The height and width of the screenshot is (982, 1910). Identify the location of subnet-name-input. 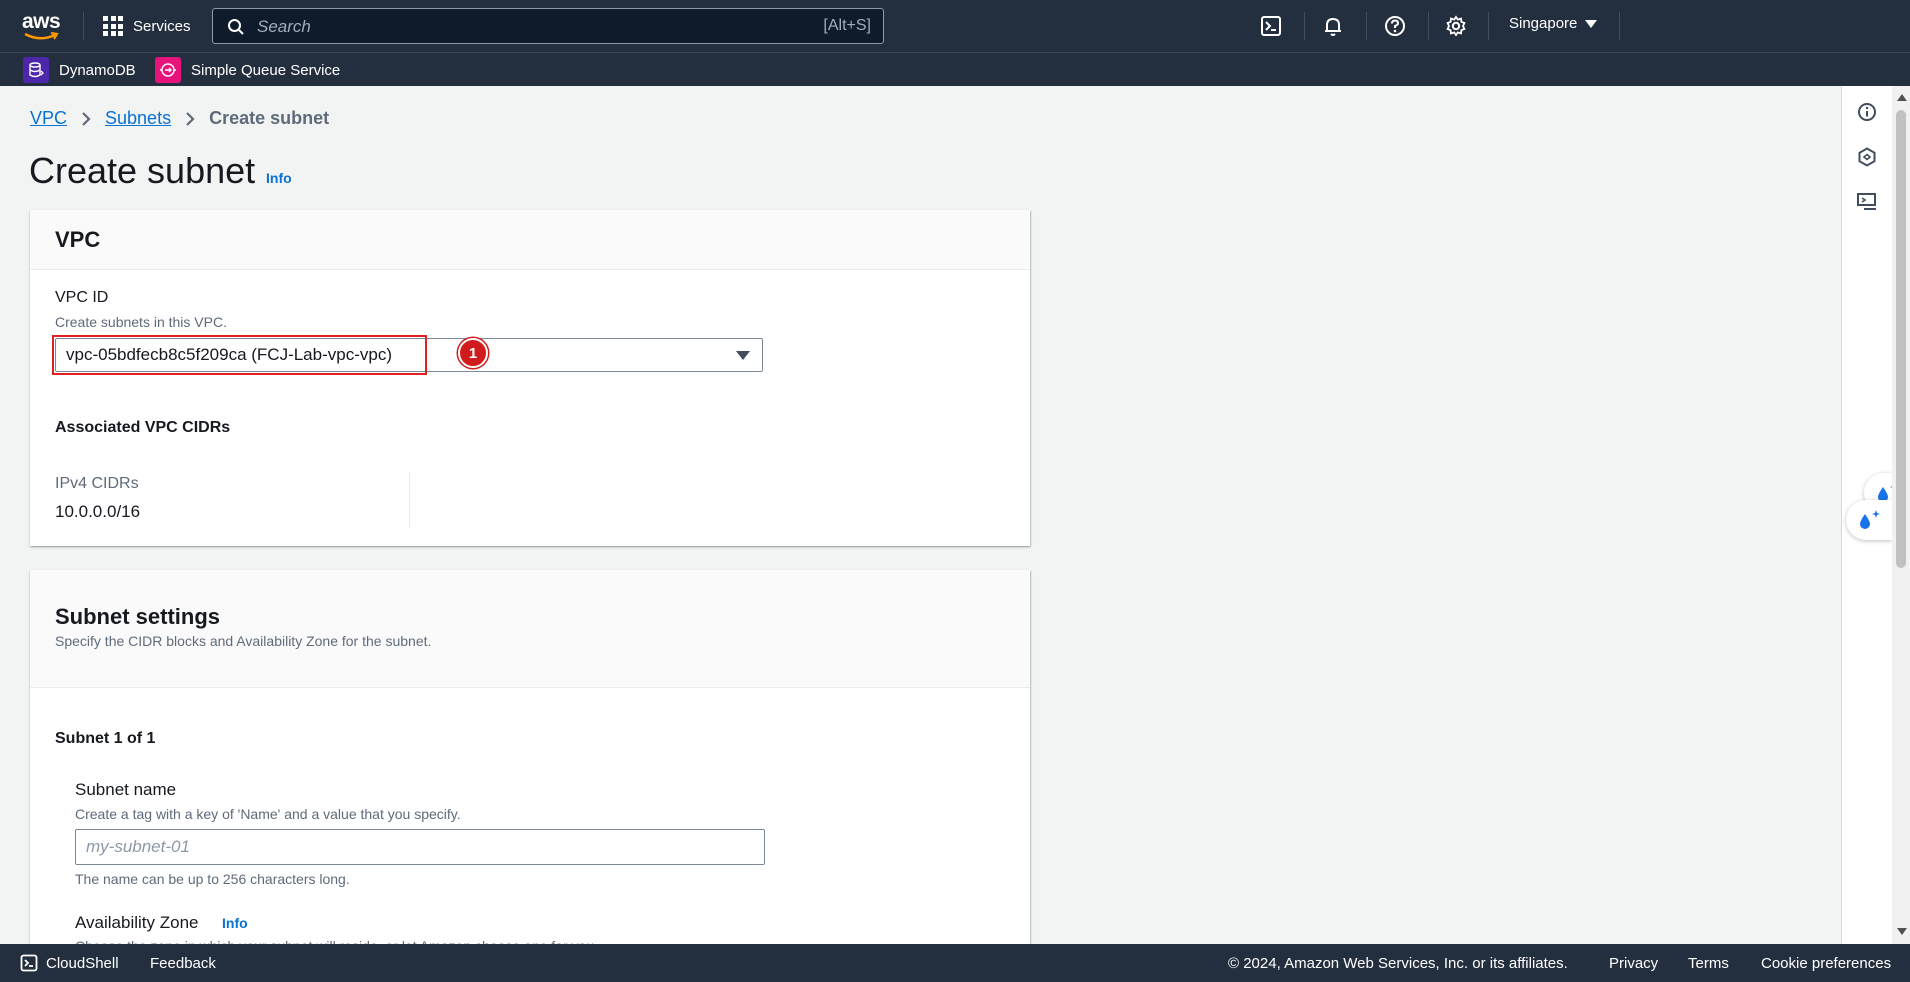
(420, 847).